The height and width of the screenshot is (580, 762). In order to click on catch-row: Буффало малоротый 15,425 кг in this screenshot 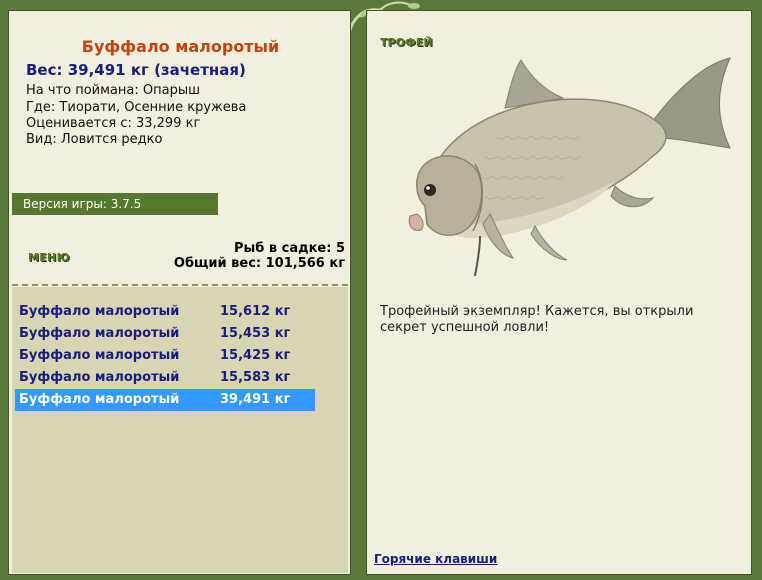, I will do `click(165, 356)`.